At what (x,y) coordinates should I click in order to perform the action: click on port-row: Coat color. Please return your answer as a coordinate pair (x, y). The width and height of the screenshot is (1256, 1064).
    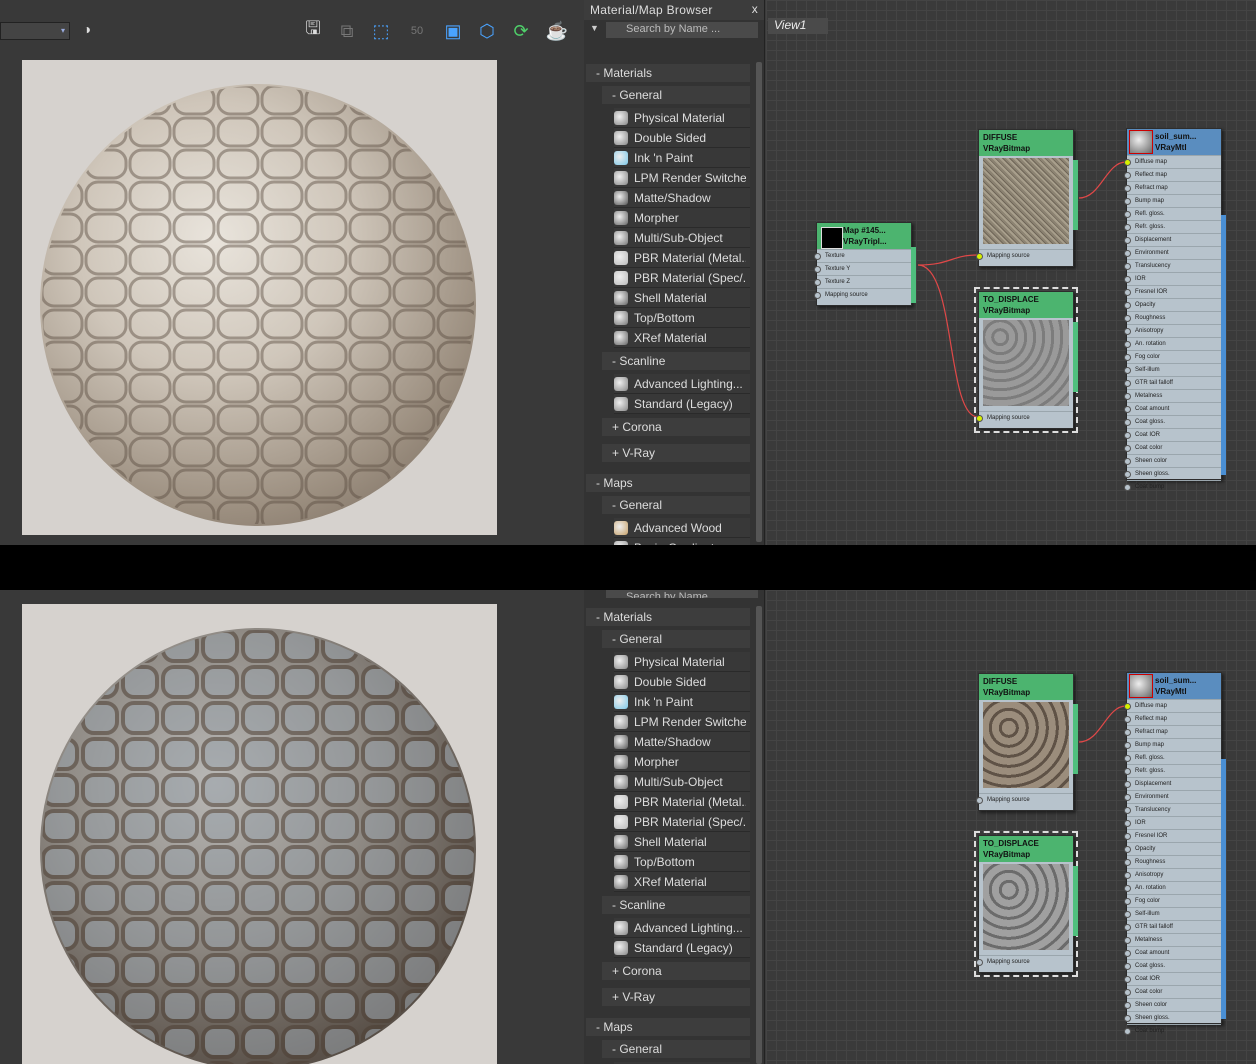
    Looking at the image, I should click on (1172, 447).